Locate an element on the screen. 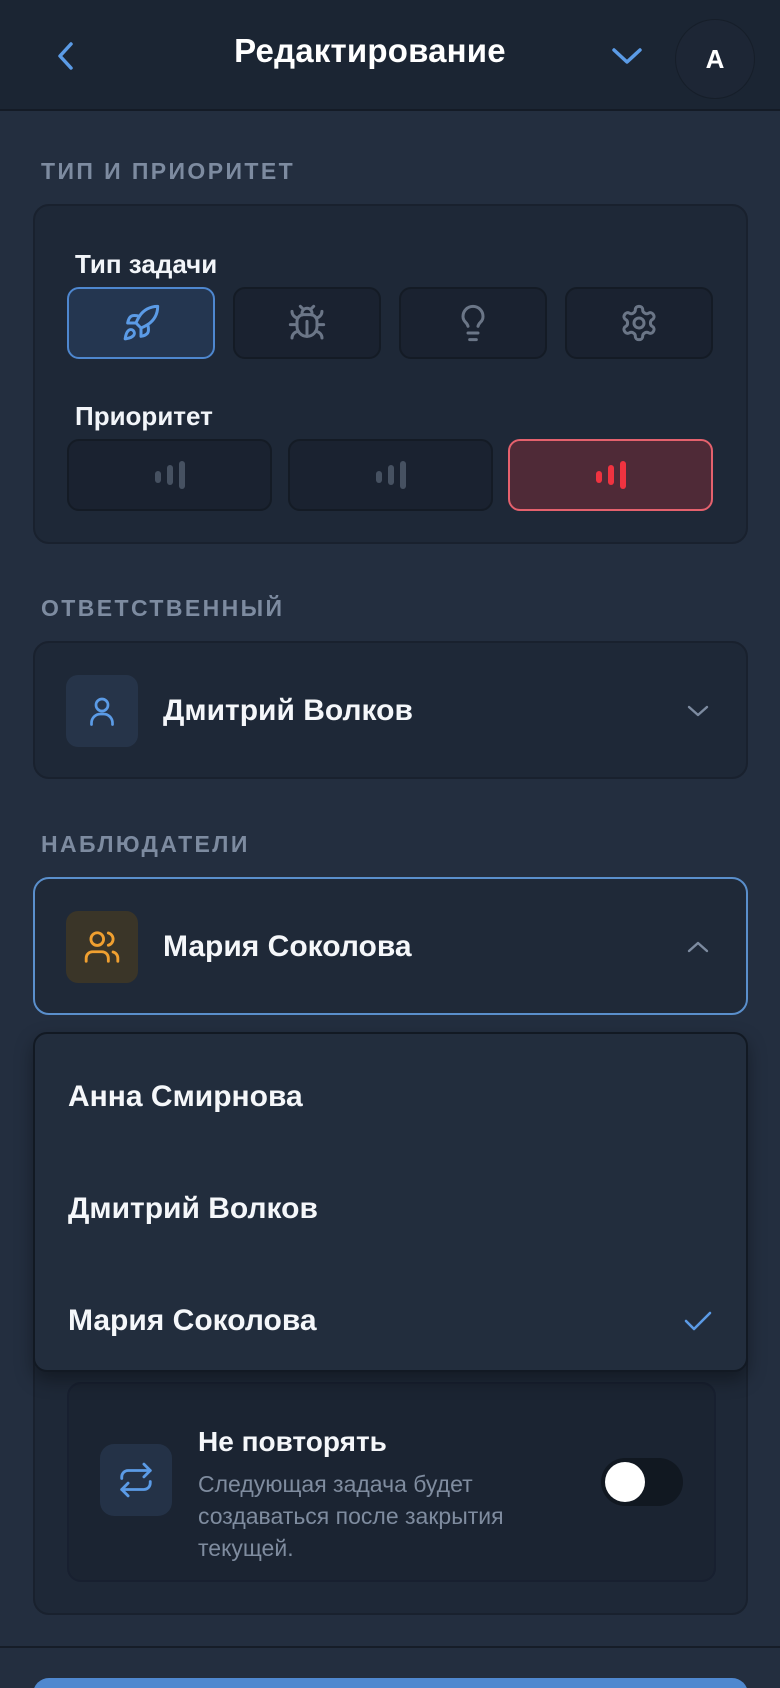 The height and width of the screenshot is (1688, 780). collapse-button is located at coordinates (627, 56).